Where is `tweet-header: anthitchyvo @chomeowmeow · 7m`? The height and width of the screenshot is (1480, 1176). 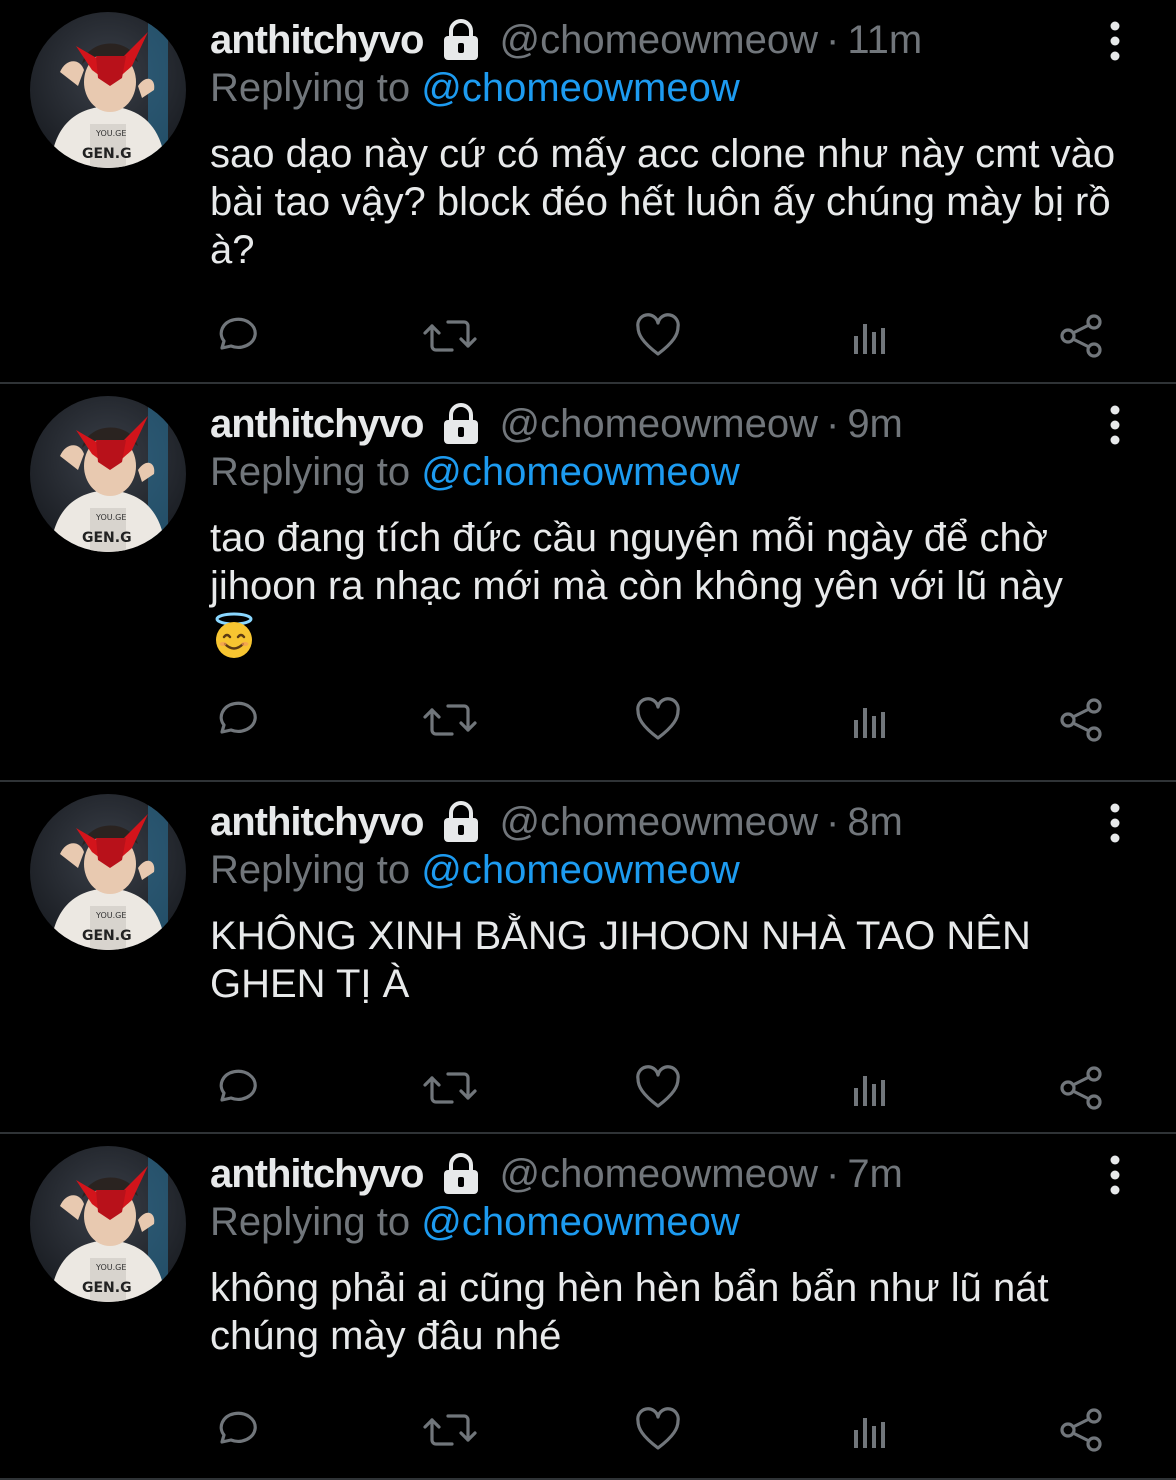
tweet-header: anthitchyvo @chomeowmeow · 7m is located at coordinates (556, 1174).